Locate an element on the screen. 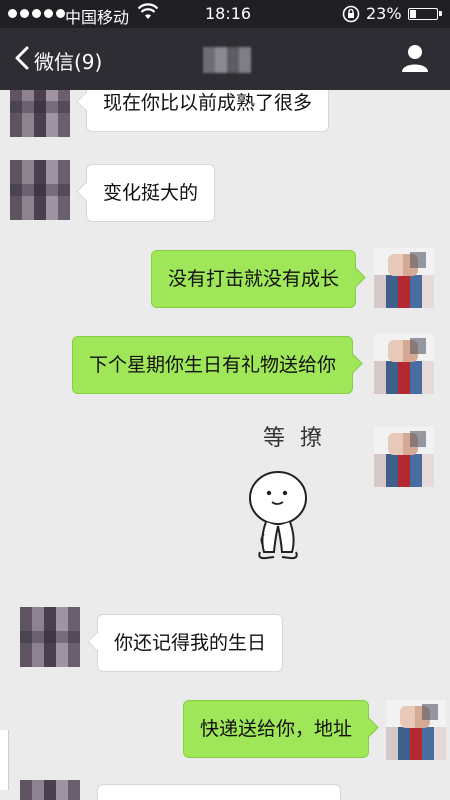 This screenshot has width=450, height=800. input-edge is located at coordinates (4, 760).